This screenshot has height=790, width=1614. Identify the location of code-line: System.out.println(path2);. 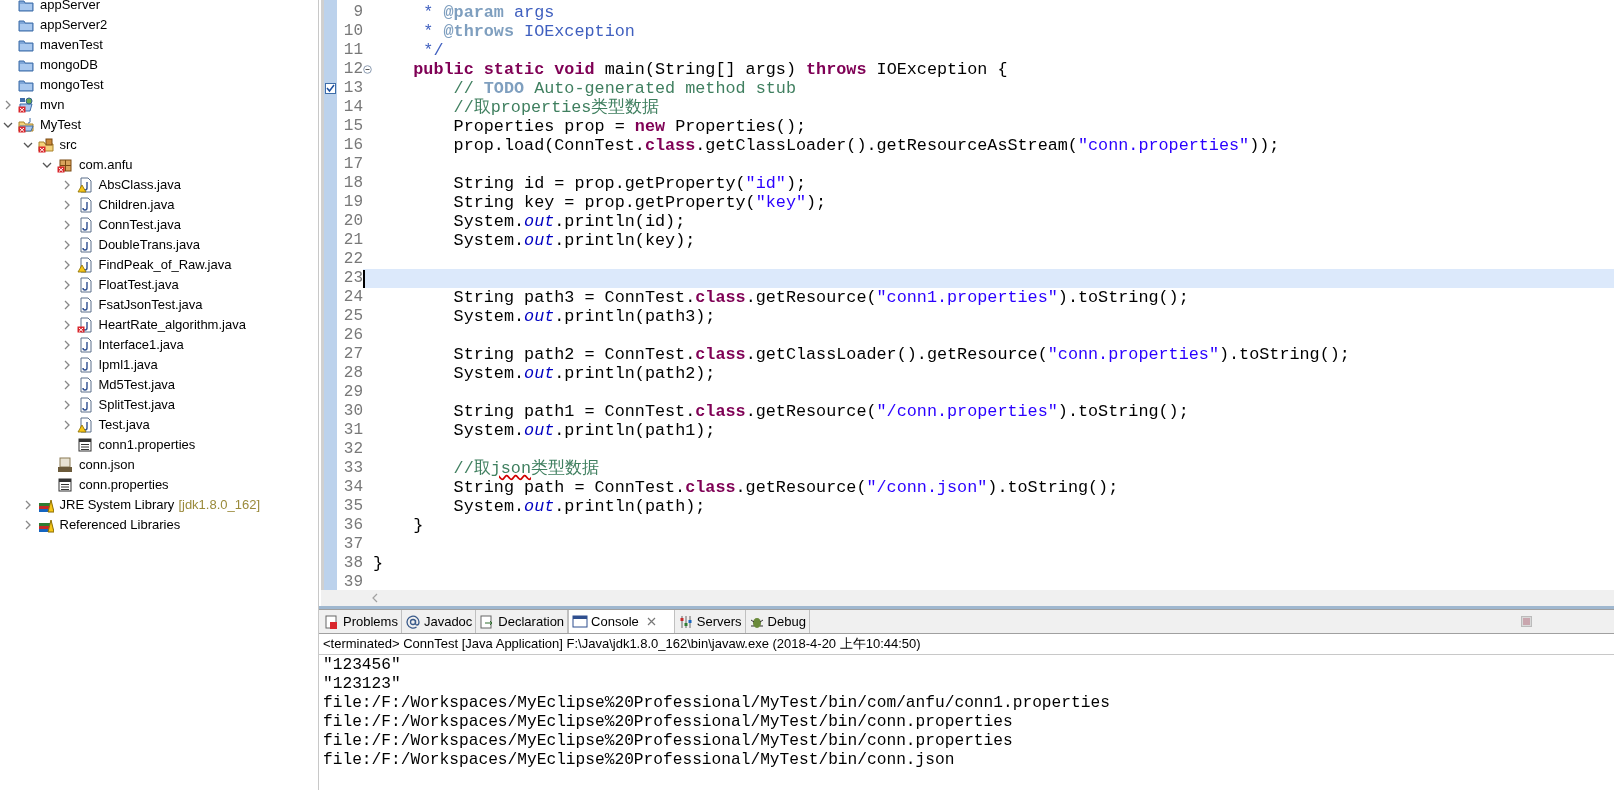
(584, 373).